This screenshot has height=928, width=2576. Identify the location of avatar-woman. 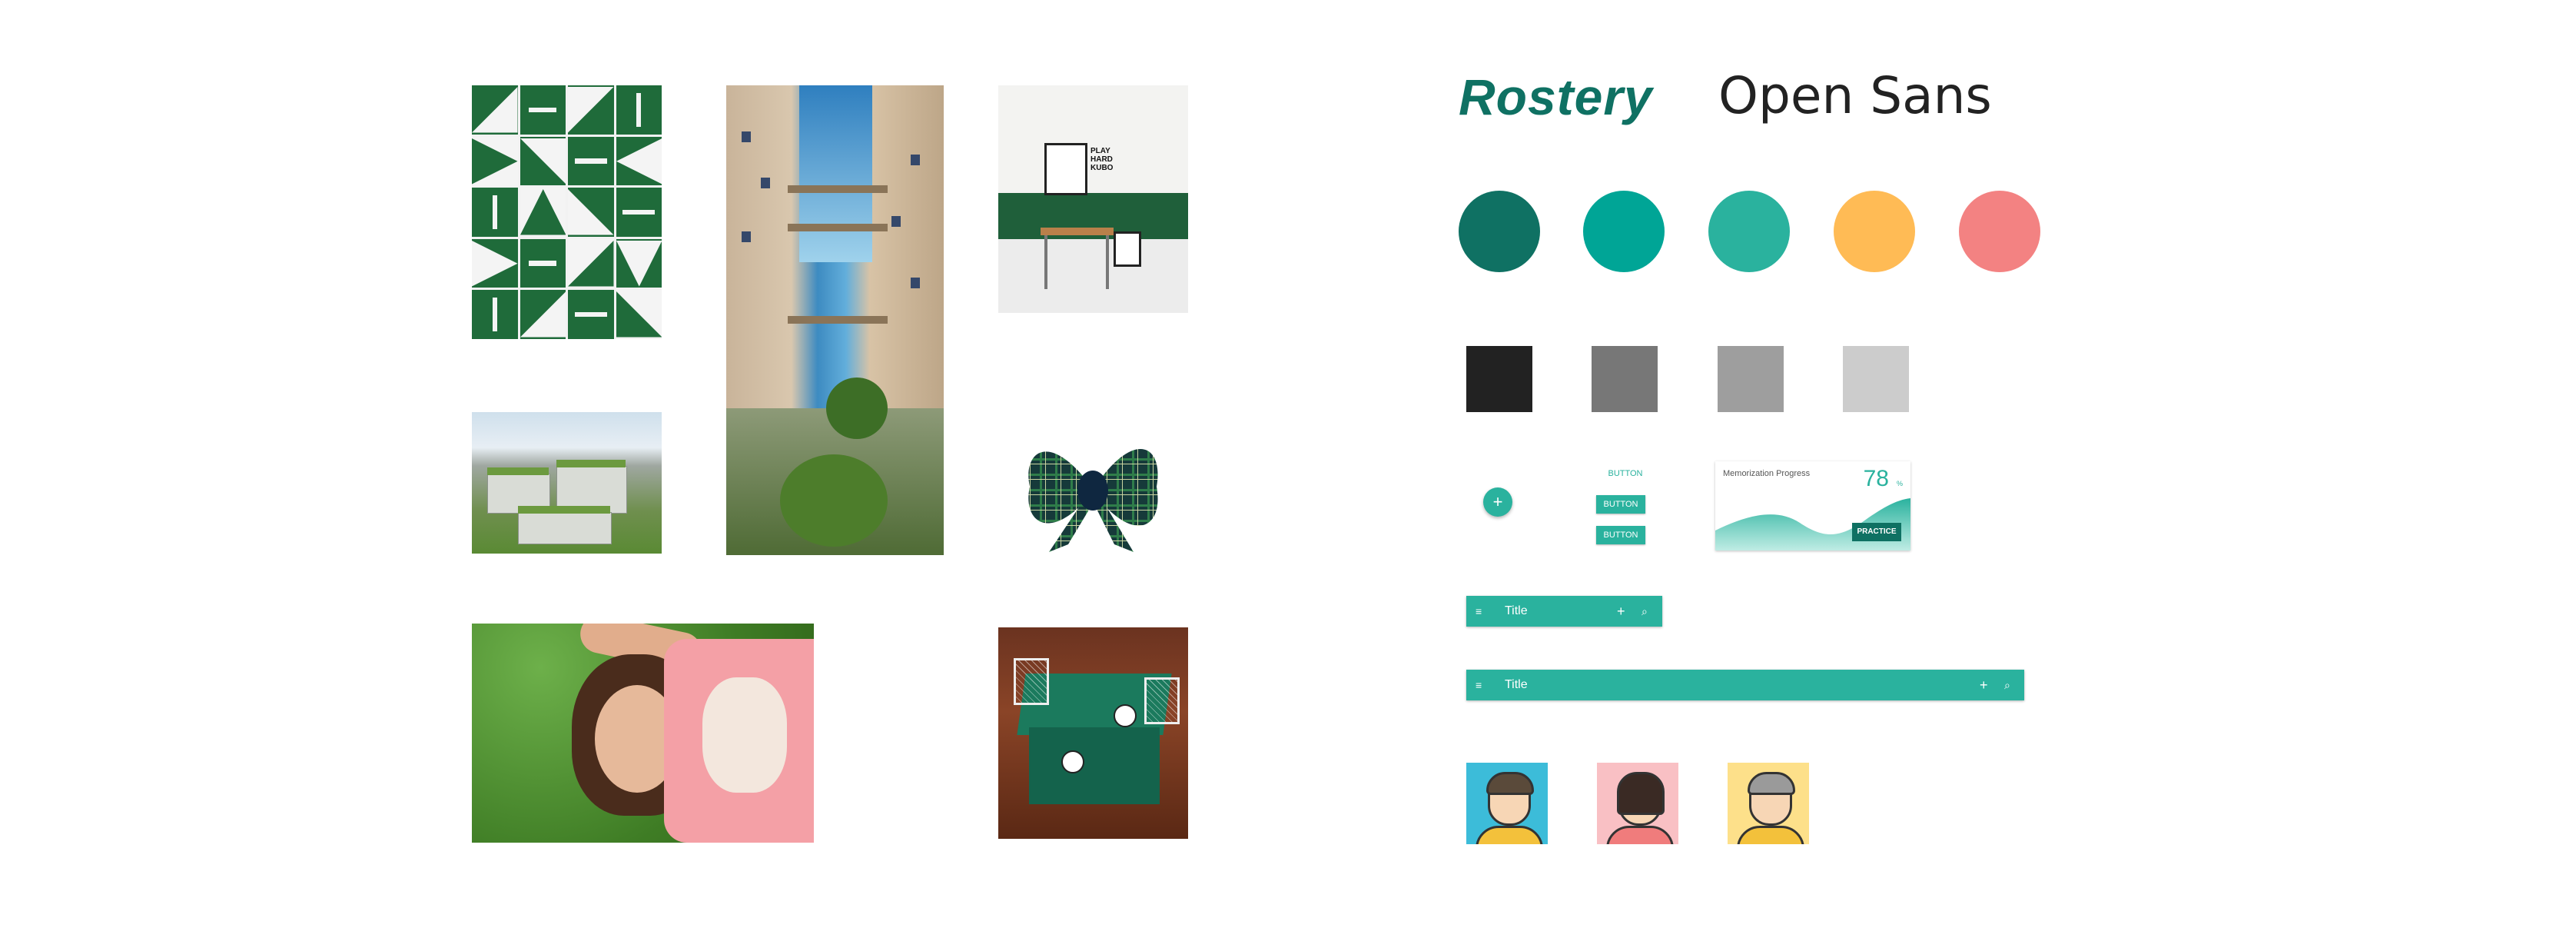
(1637, 804).